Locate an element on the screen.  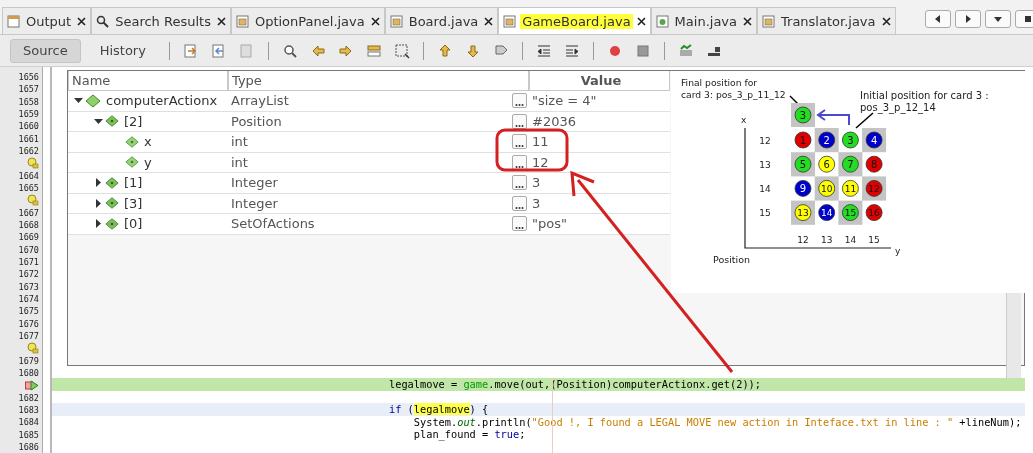
line-number: 1664 is located at coordinates (28, 175).